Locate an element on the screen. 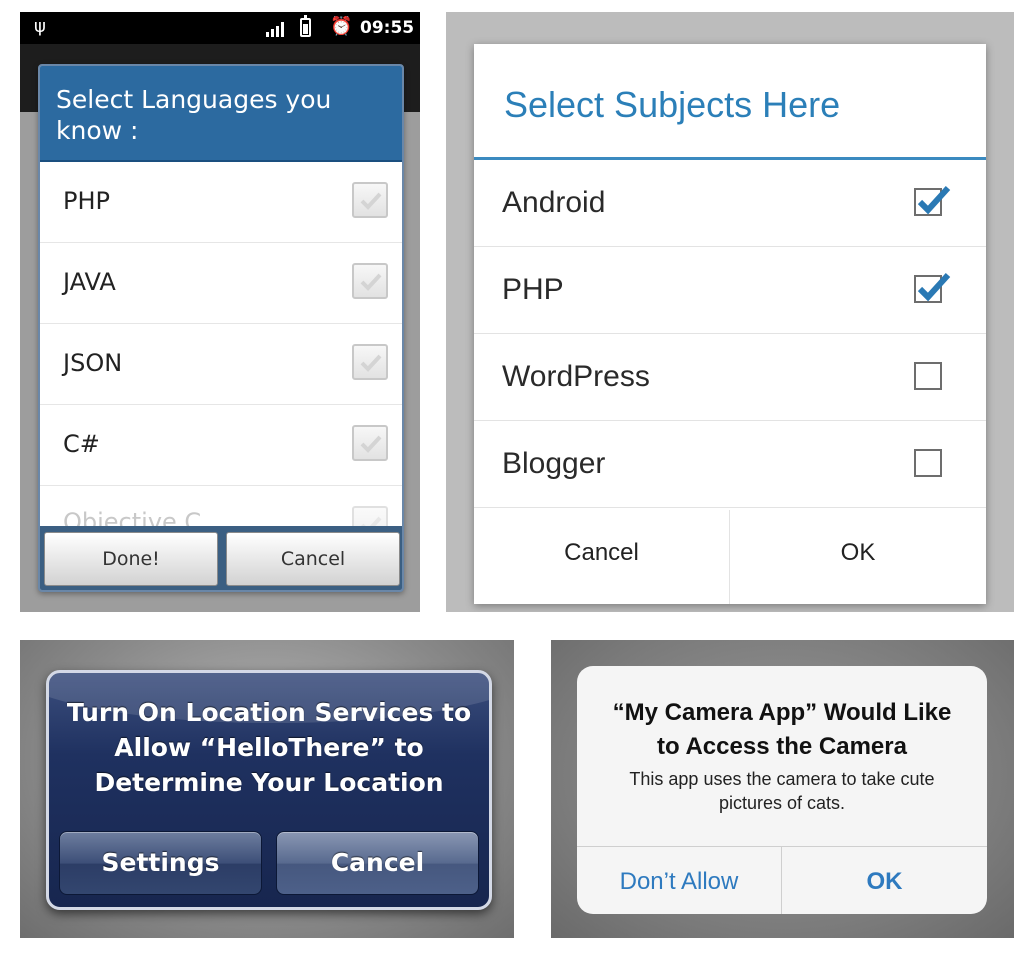 The height and width of the screenshot is (954, 1024). list-item-label: JSON is located at coordinates (93, 363).